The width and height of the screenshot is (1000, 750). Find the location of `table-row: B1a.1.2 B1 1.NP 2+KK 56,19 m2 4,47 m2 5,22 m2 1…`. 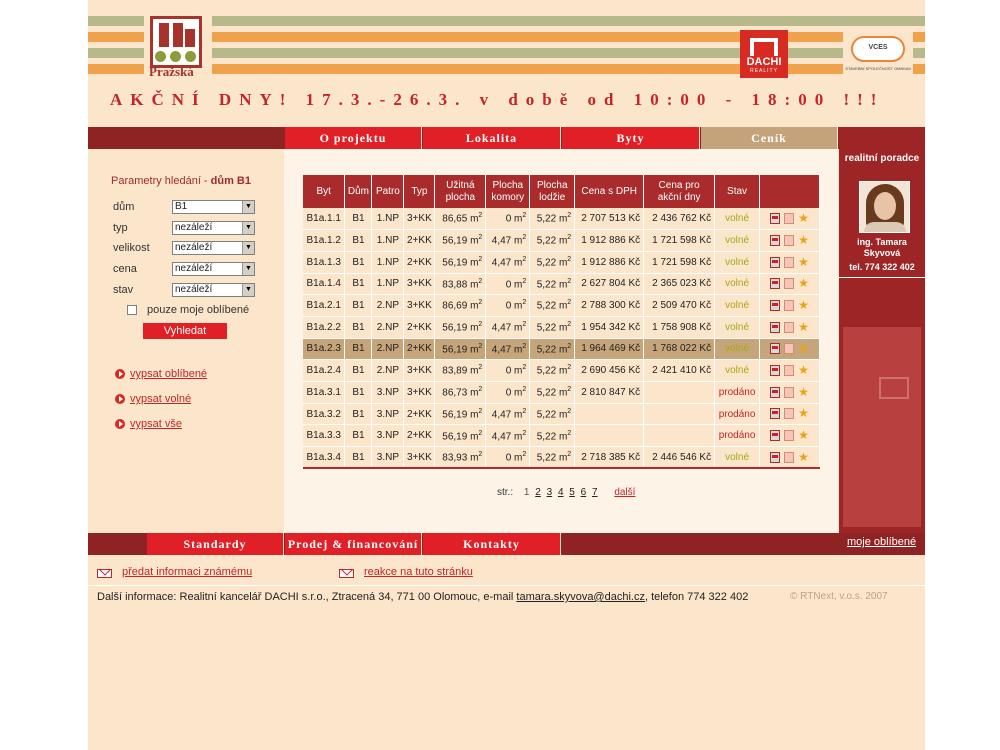

table-row: B1a.1.2 B1 1.NP 2+KK 56,19 m2 4,47 m2 5,22 m2 1… is located at coordinates (561, 240).